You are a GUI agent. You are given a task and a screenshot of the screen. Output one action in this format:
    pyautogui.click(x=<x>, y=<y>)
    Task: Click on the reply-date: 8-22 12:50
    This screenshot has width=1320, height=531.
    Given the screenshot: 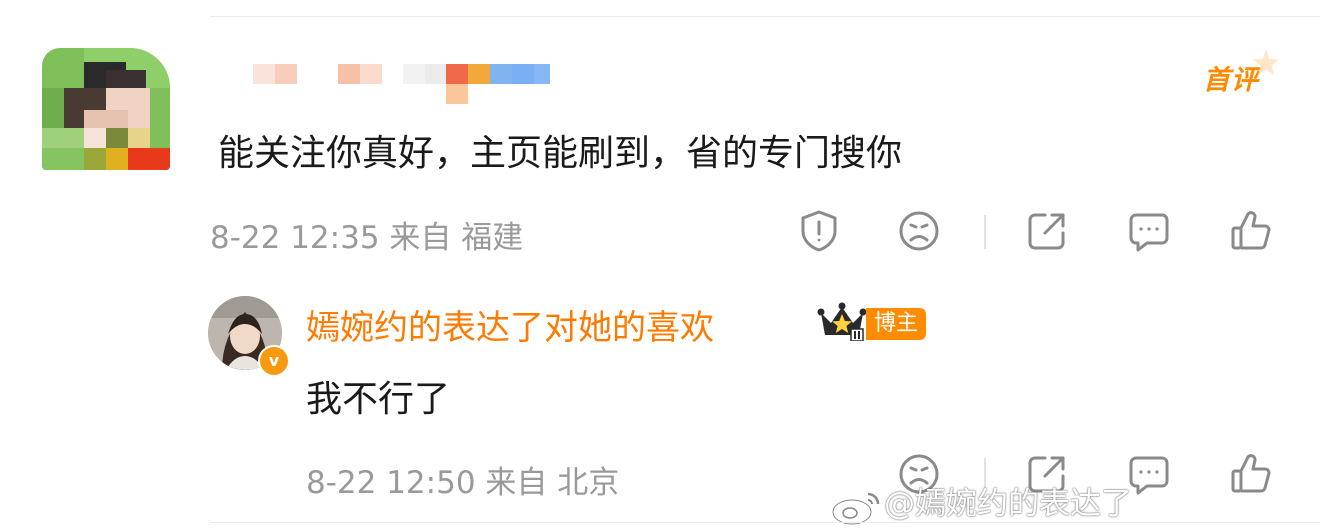 What is the action you would take?
    pyautogui.click(x=391, y=483)
    